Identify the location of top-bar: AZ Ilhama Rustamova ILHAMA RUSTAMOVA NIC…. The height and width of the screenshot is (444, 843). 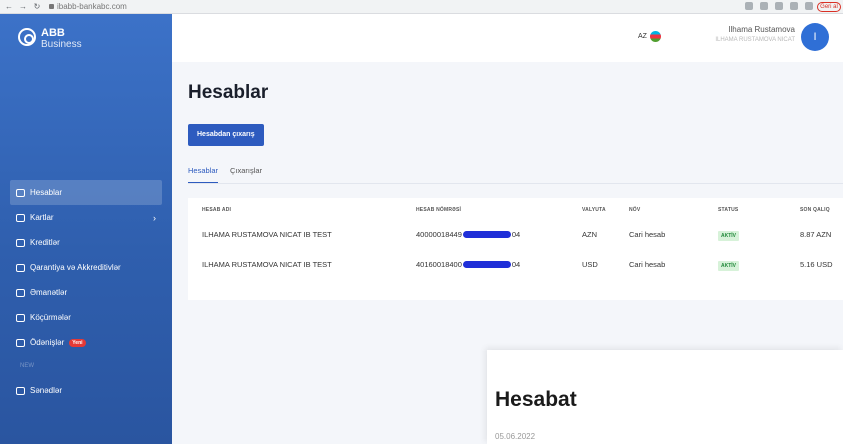
(507, 38).